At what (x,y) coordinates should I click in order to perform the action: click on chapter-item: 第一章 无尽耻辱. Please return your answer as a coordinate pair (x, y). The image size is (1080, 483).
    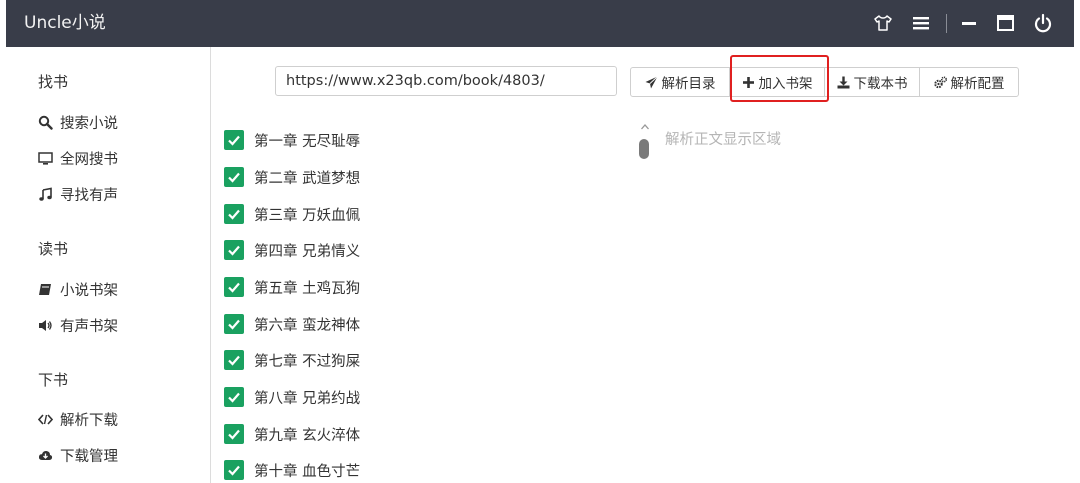
    Looking at the image, I should click on (292, 140).